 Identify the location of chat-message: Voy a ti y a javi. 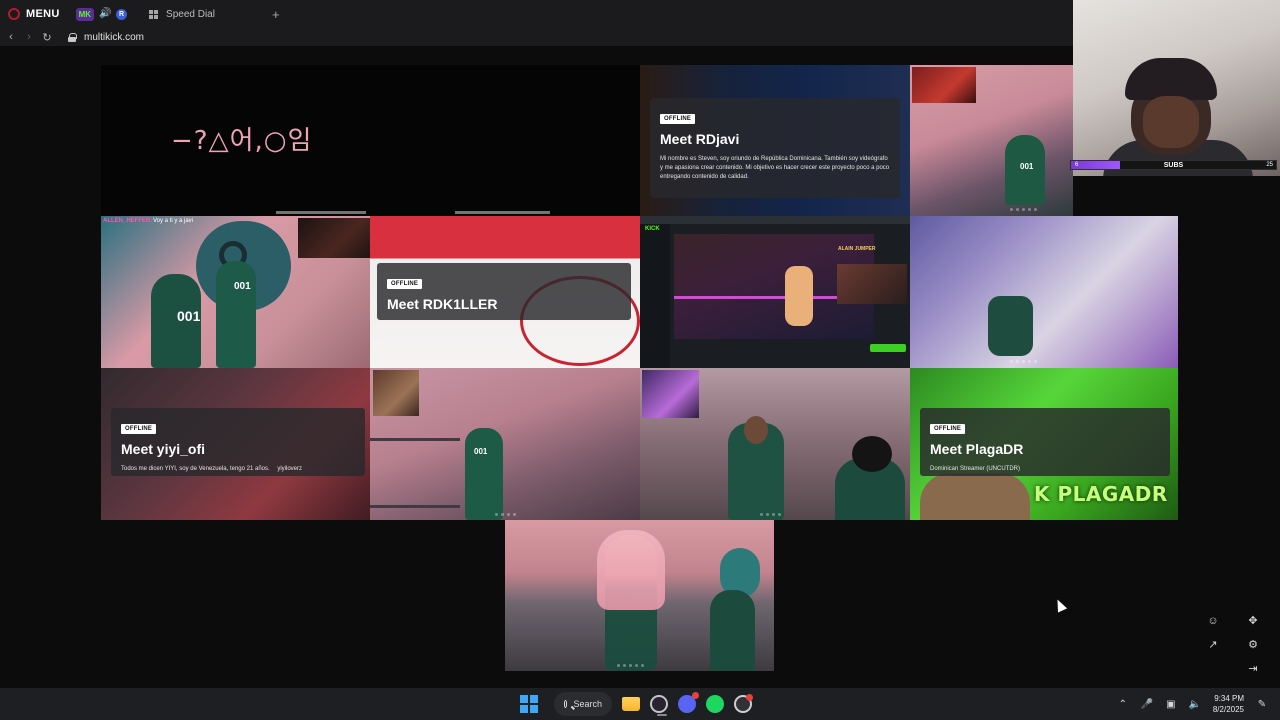
(173, 221).